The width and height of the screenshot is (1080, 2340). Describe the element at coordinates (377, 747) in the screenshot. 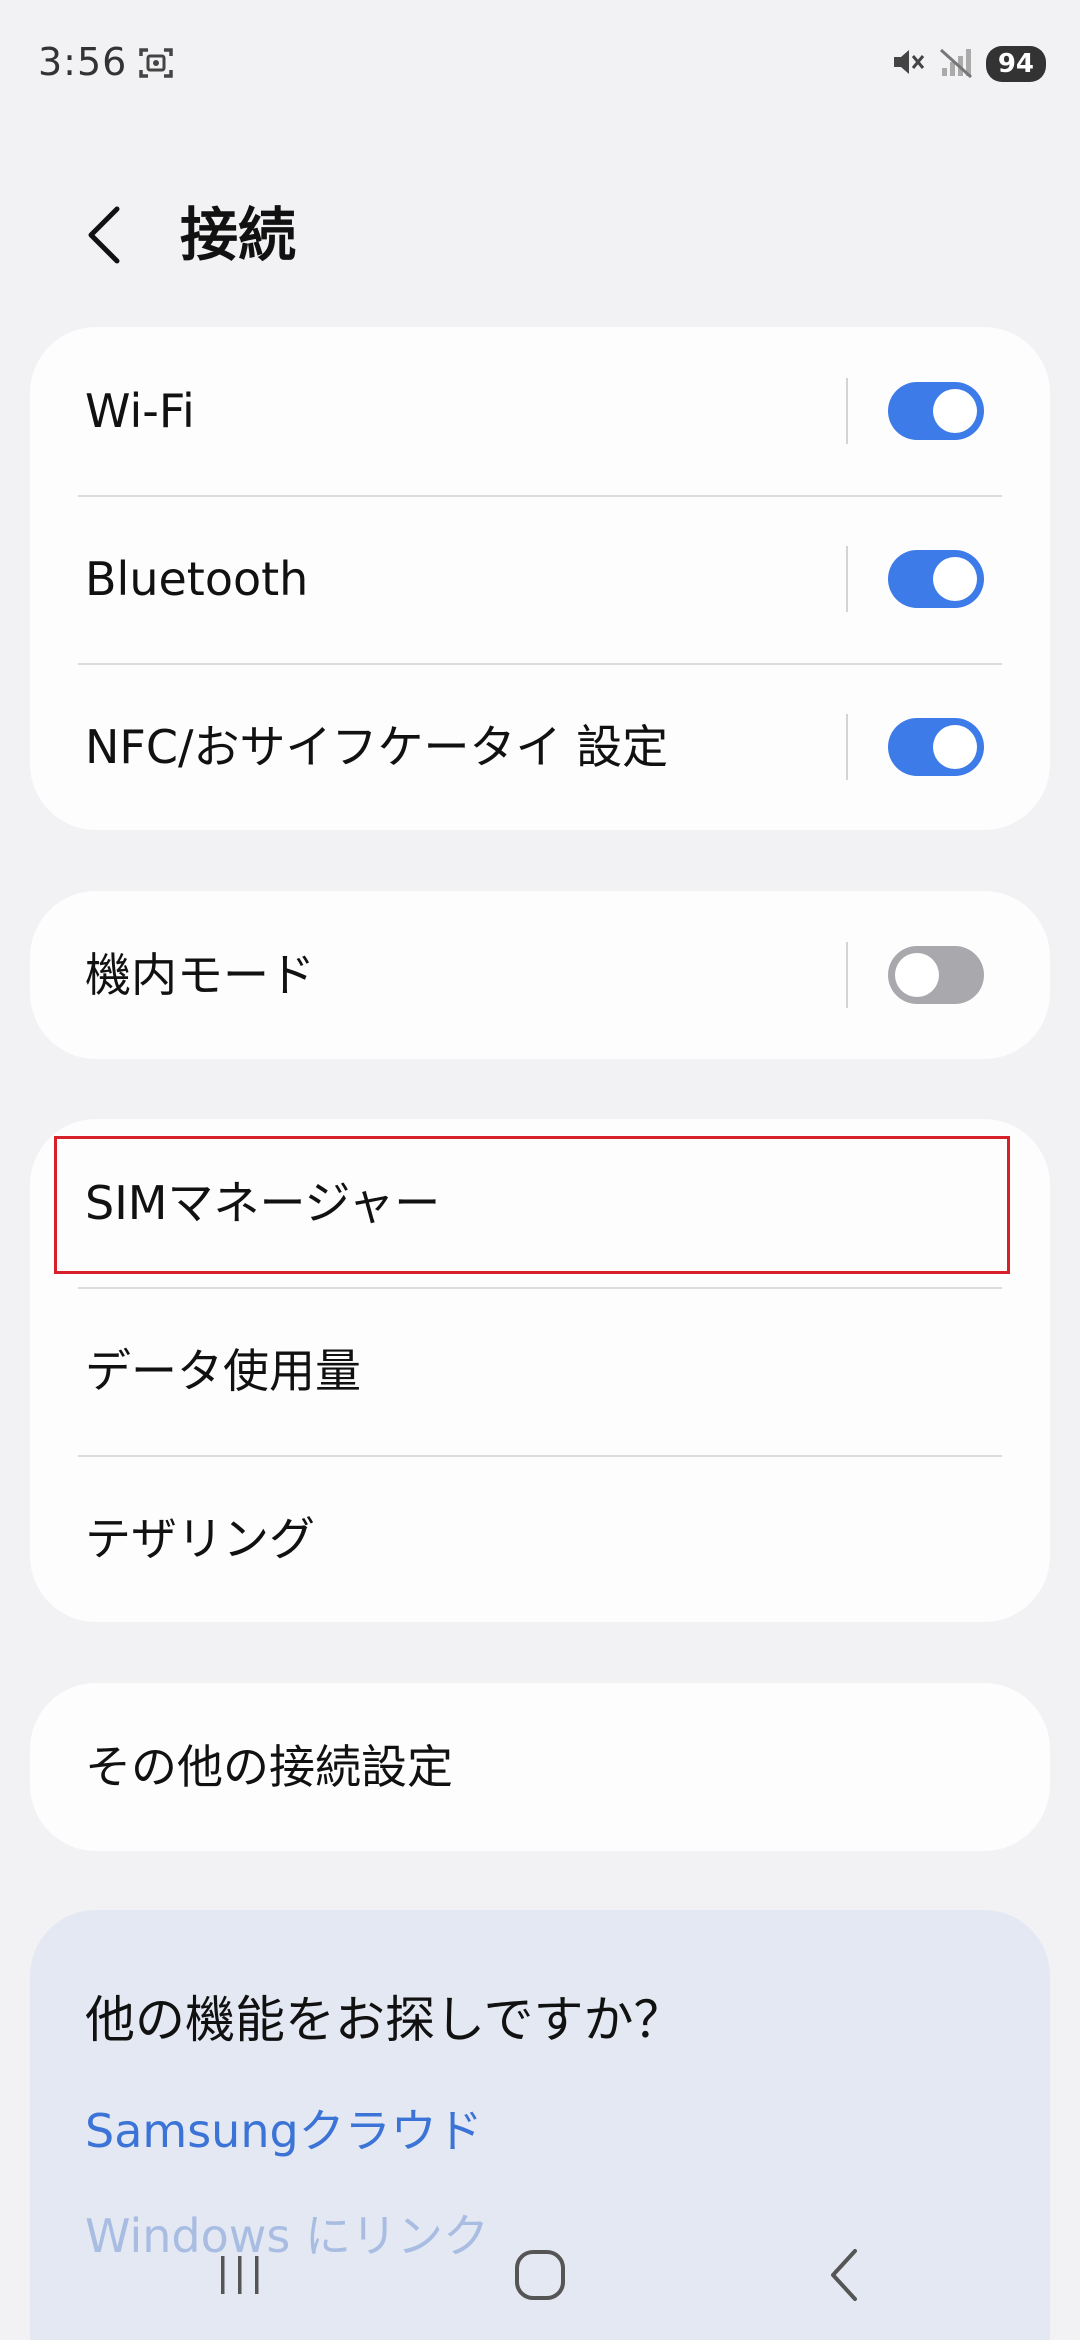

I see `nfc-label: NFC/おサイフケータイ 設定` at that location.